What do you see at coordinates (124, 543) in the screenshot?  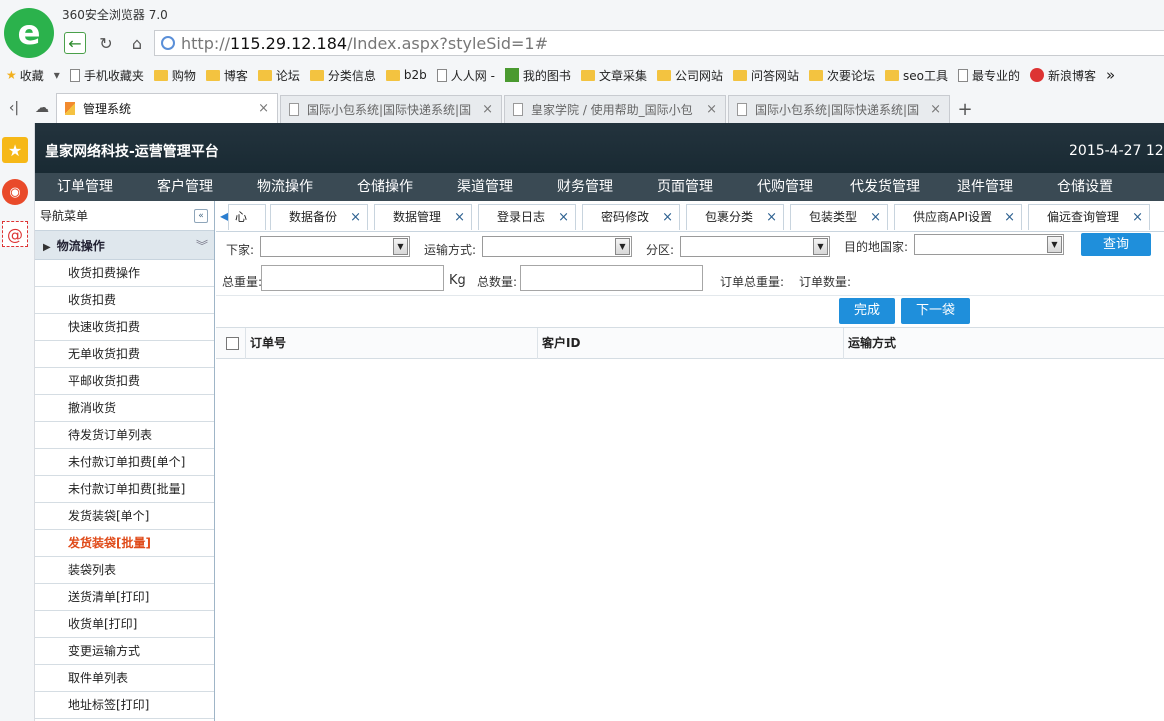 I see `menu-item: 发货装袋[批量]` at bounding box center [124, 543].